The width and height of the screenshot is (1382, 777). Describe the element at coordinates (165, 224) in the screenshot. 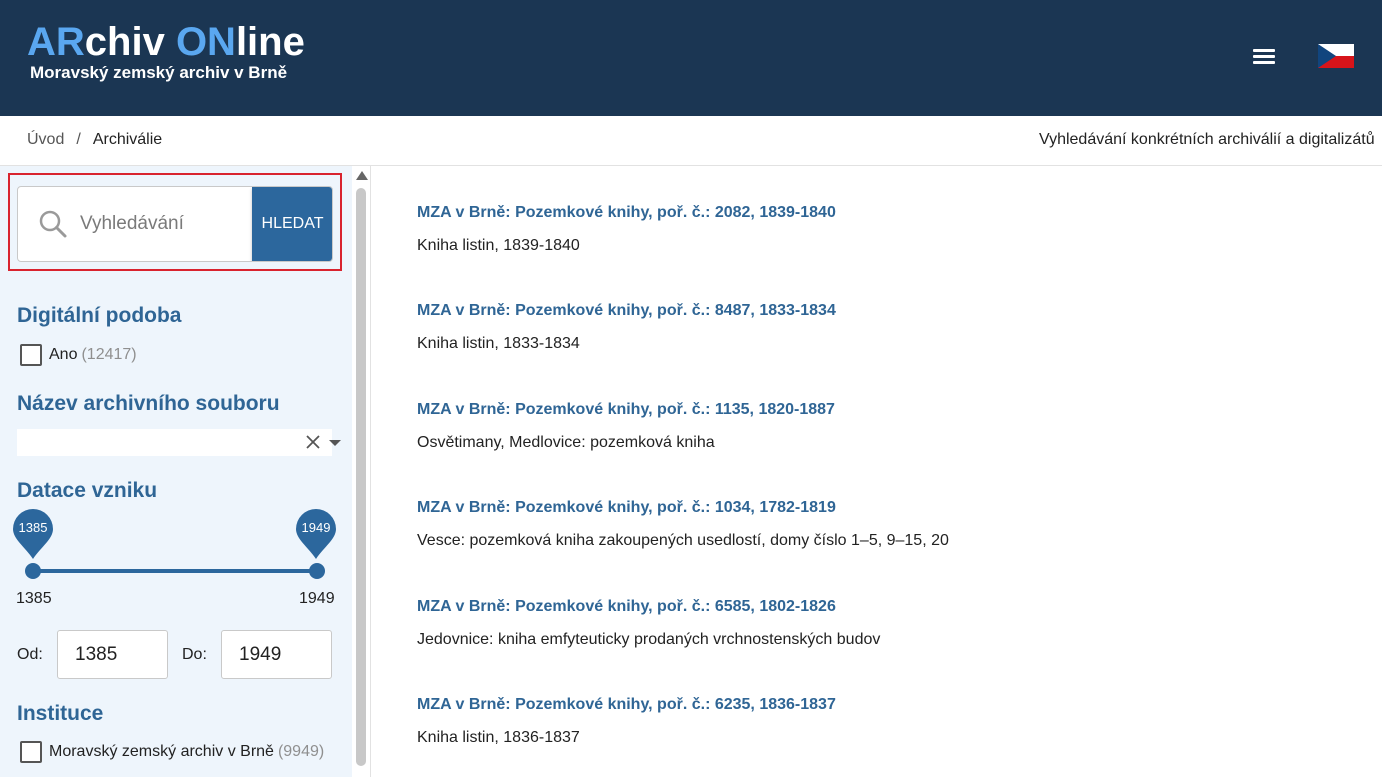

I see `search-input` at that location.